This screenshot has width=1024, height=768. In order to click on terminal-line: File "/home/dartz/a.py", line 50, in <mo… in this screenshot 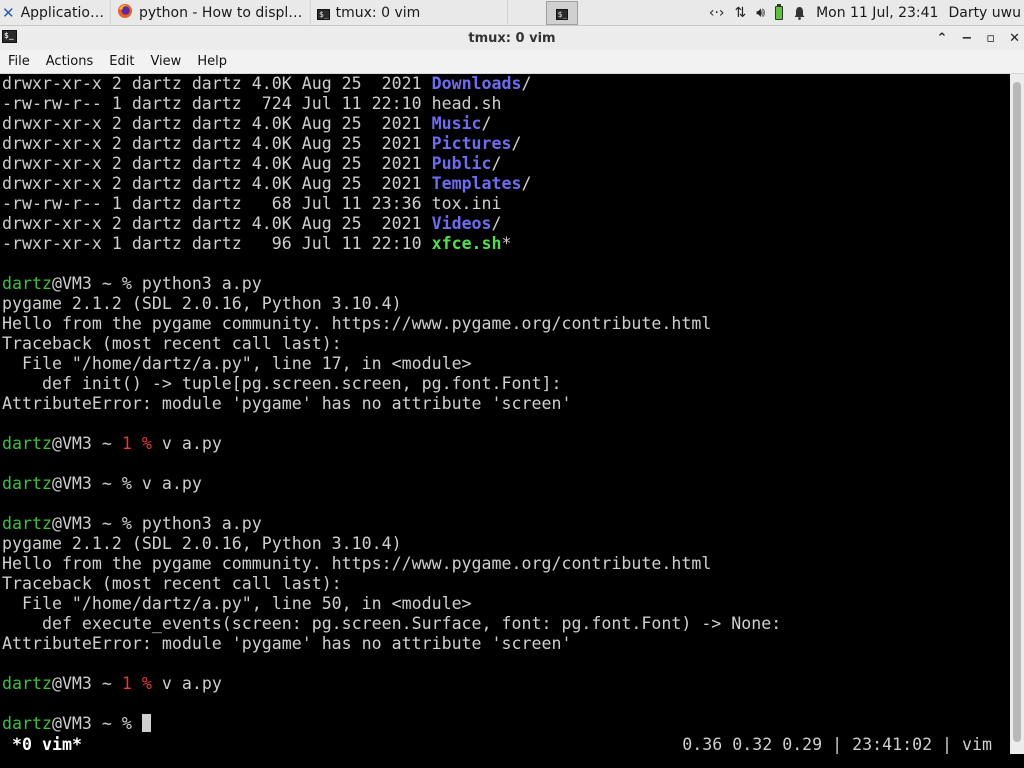, I will do `click(506, 604)`.